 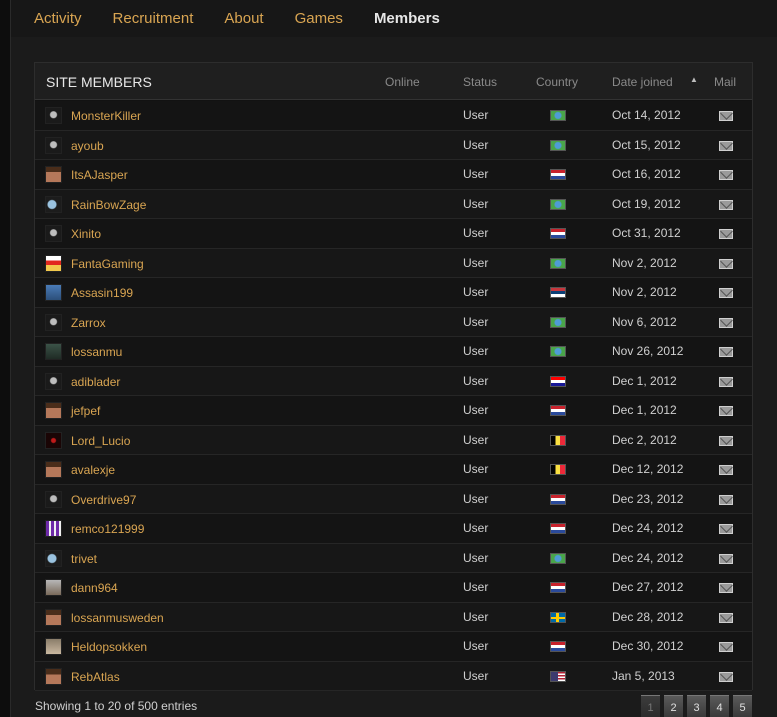 What do you see at coordinates (393, 234) in the screenshot?
I see `table-row: Xinito User Oct 31, 2012` at bounding box center [393, 234].